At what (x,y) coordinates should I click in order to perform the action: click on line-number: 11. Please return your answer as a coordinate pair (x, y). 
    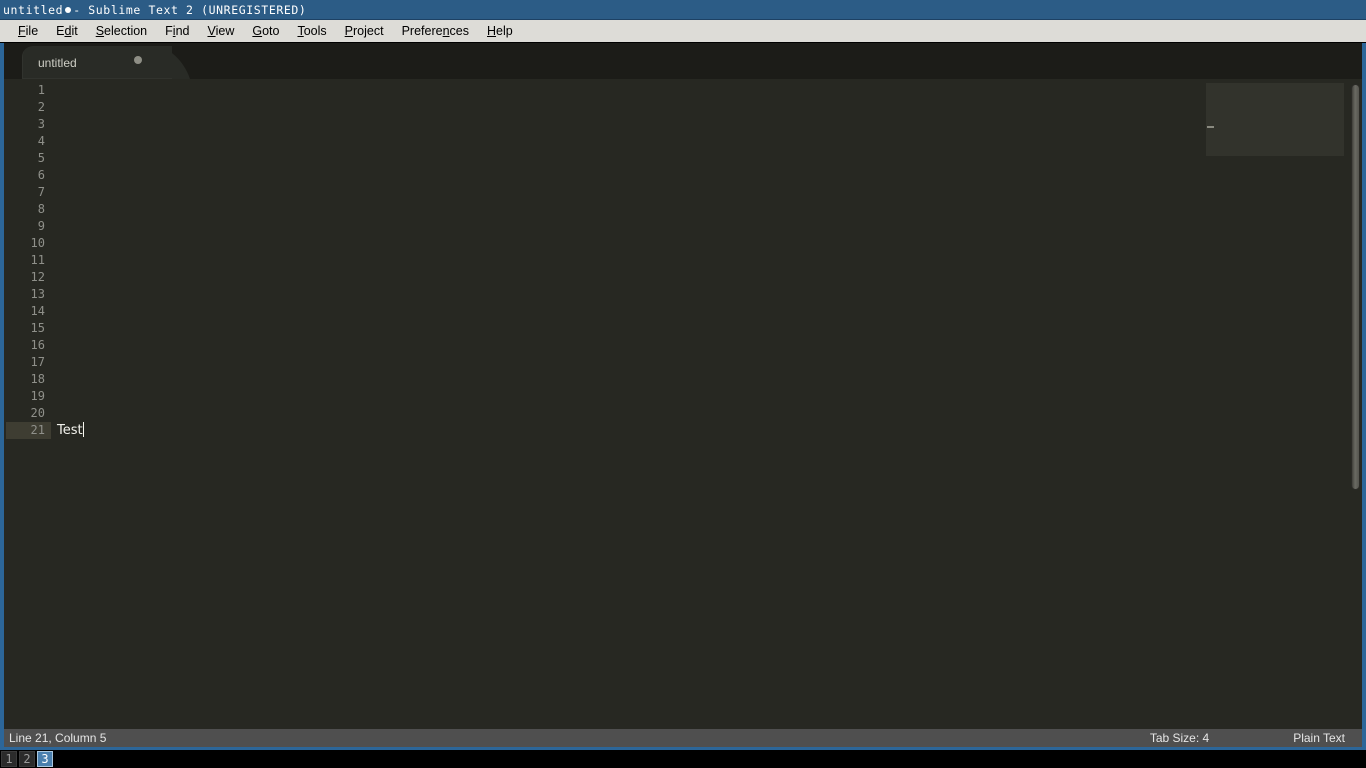
    Looking at the image, I should click on (37, 260).